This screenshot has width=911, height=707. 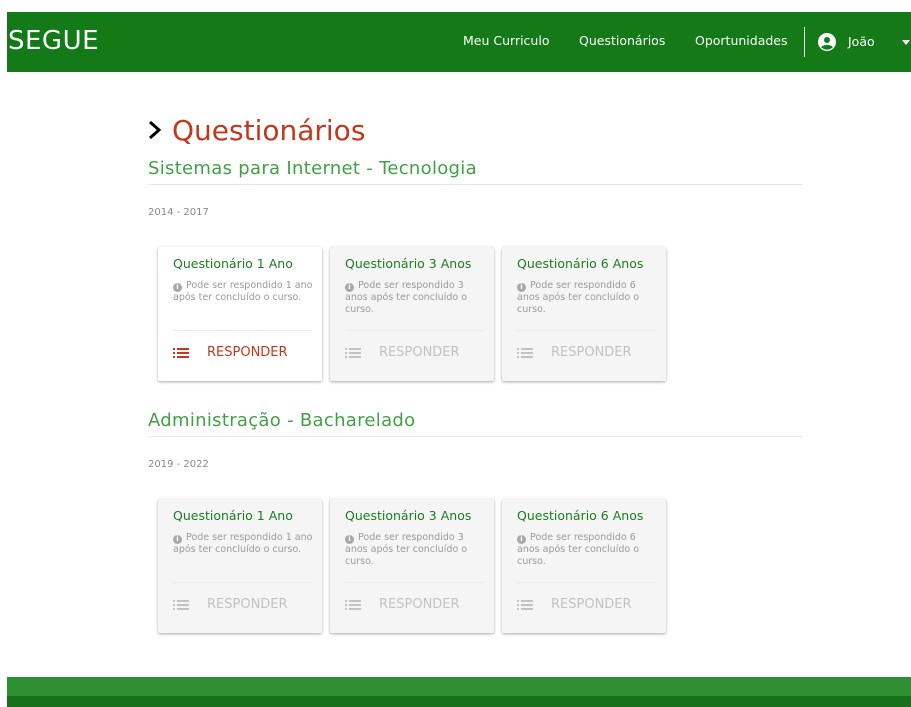 What do you see at coordinates (475, 171) in the screenshot?
I see `course-title: Sistemas para Internet - Tecnologia` at bounding box center [475, 171].